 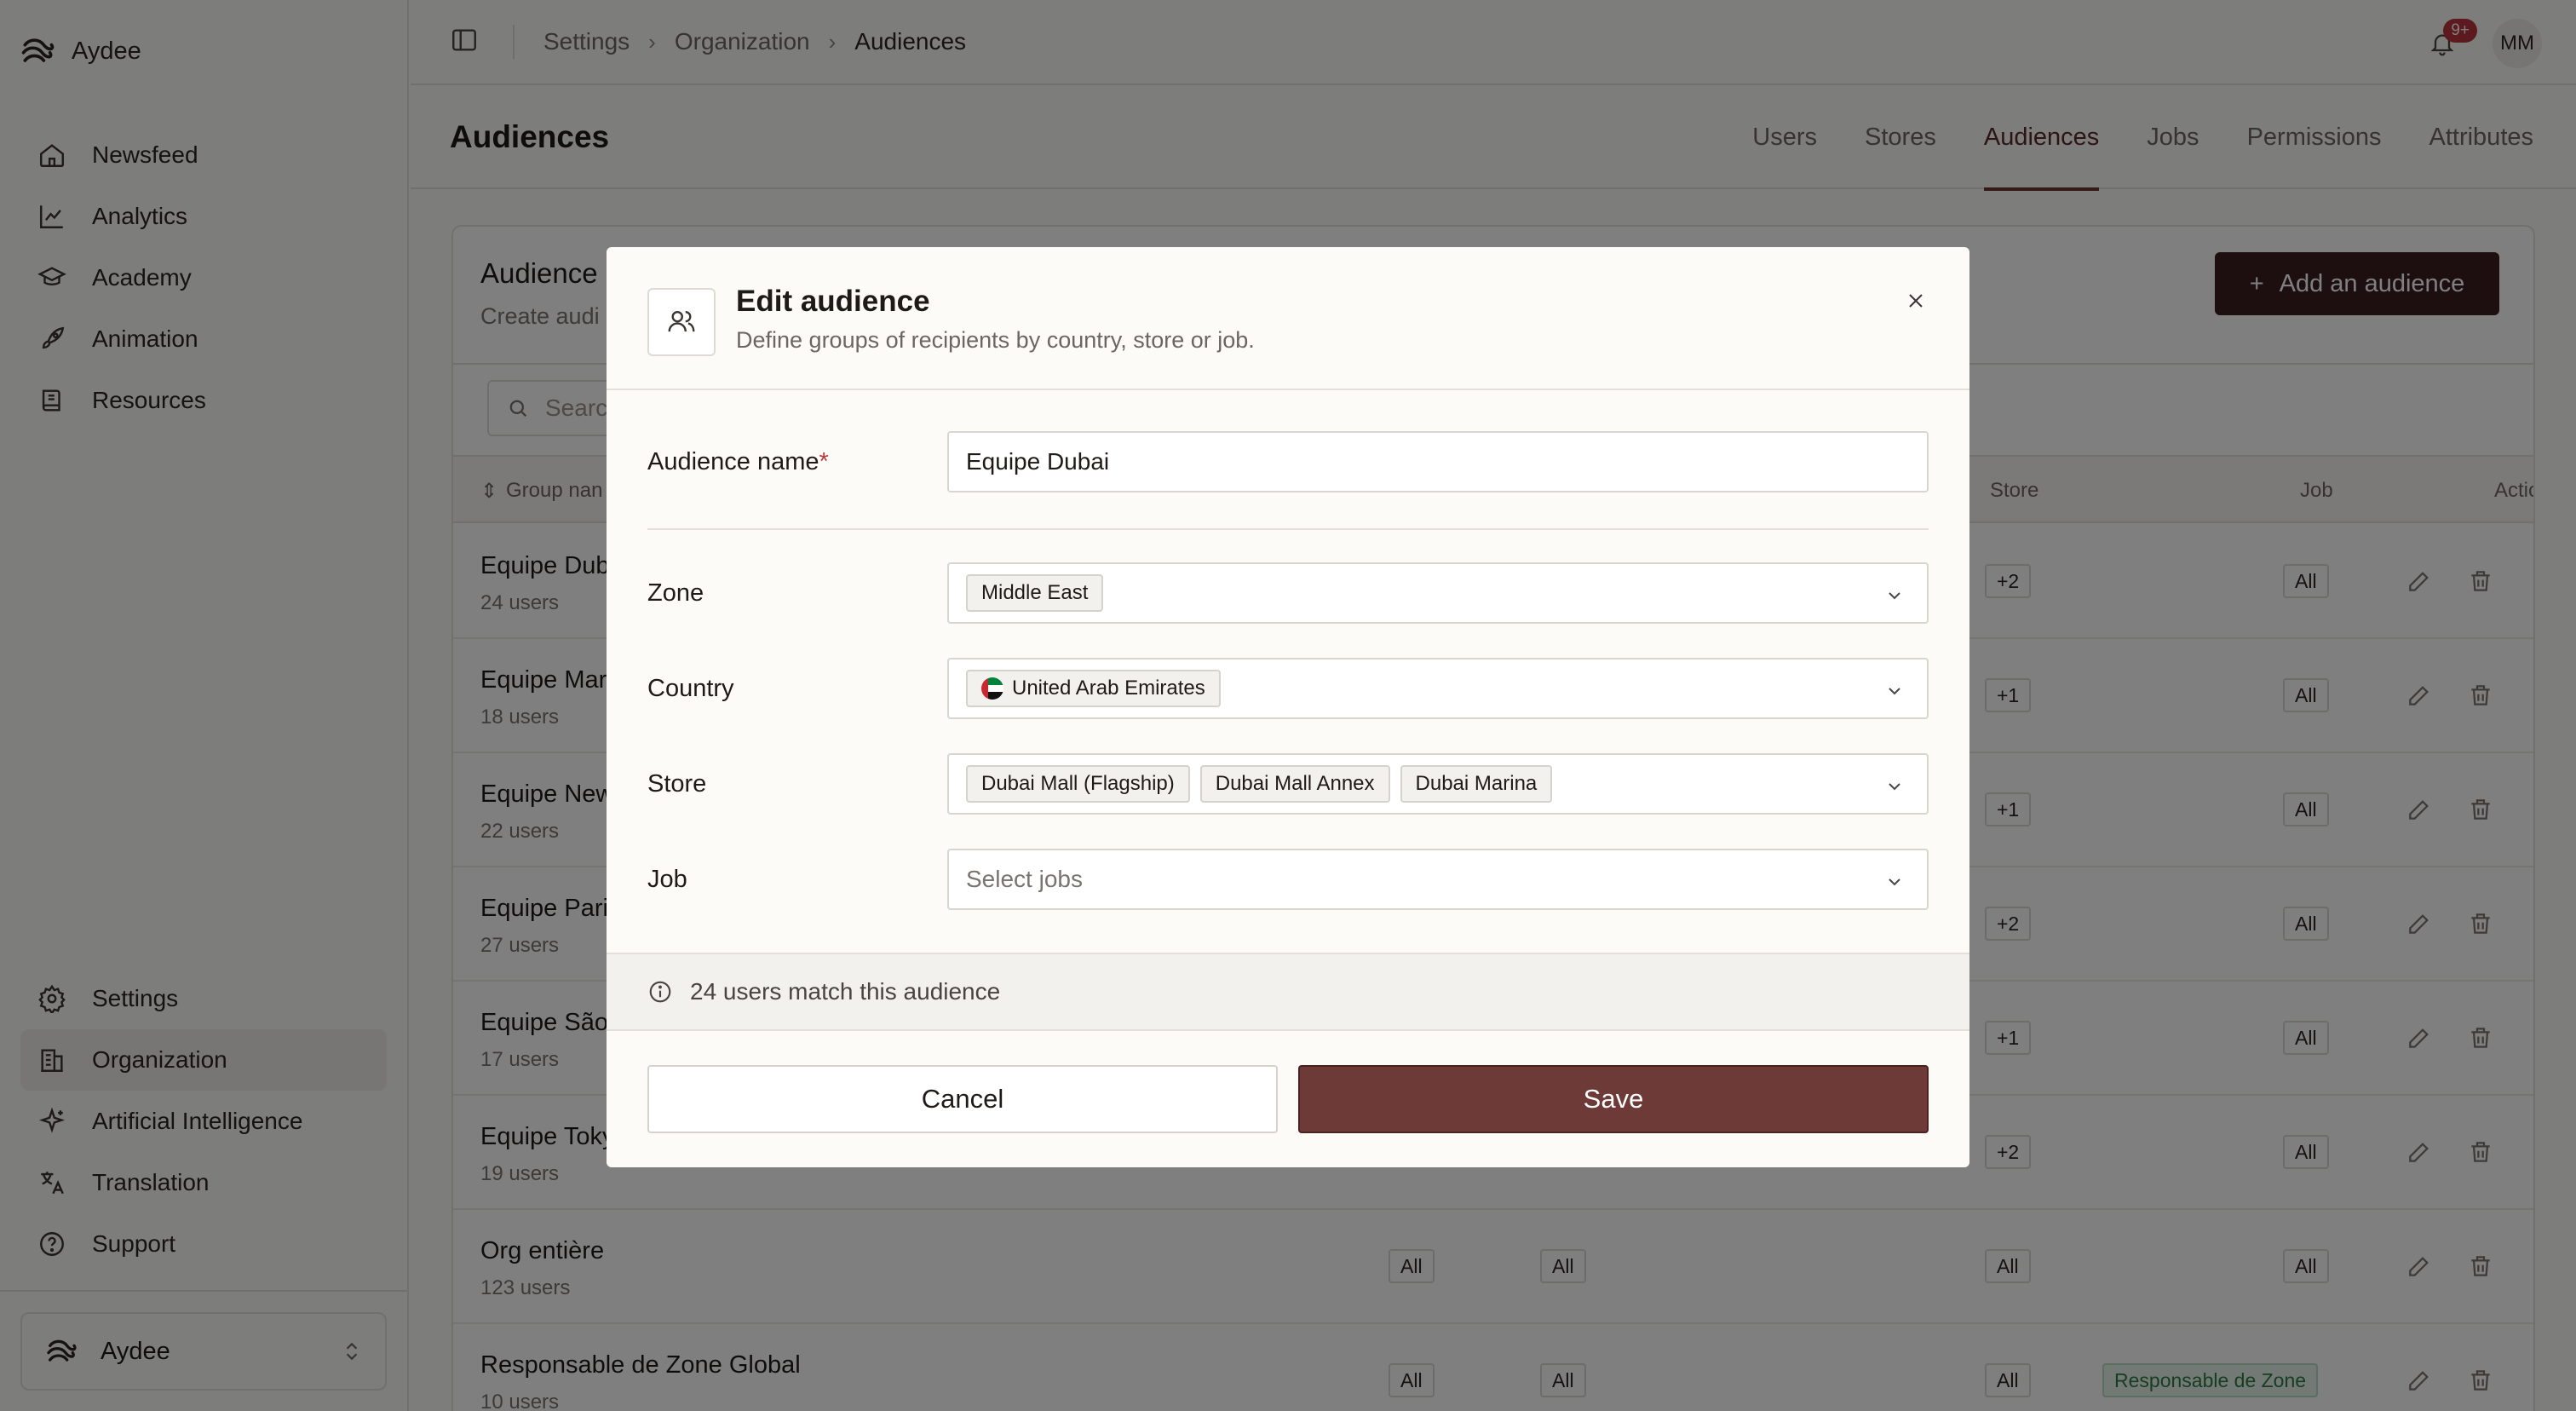 I want to click on store-tag-label: Dubai Mall (Flagship), so click(x=1078, y=783).